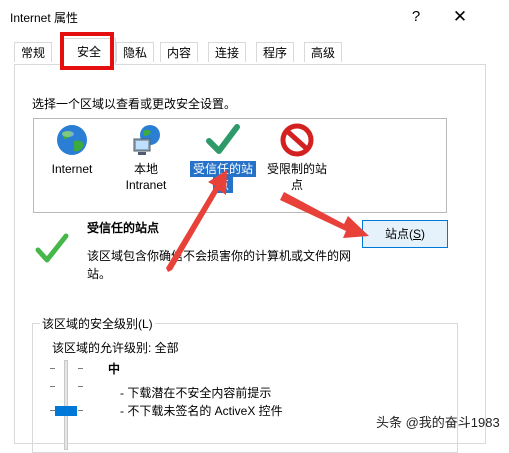  I want to click on close-button: ✕, so click(460, 17).